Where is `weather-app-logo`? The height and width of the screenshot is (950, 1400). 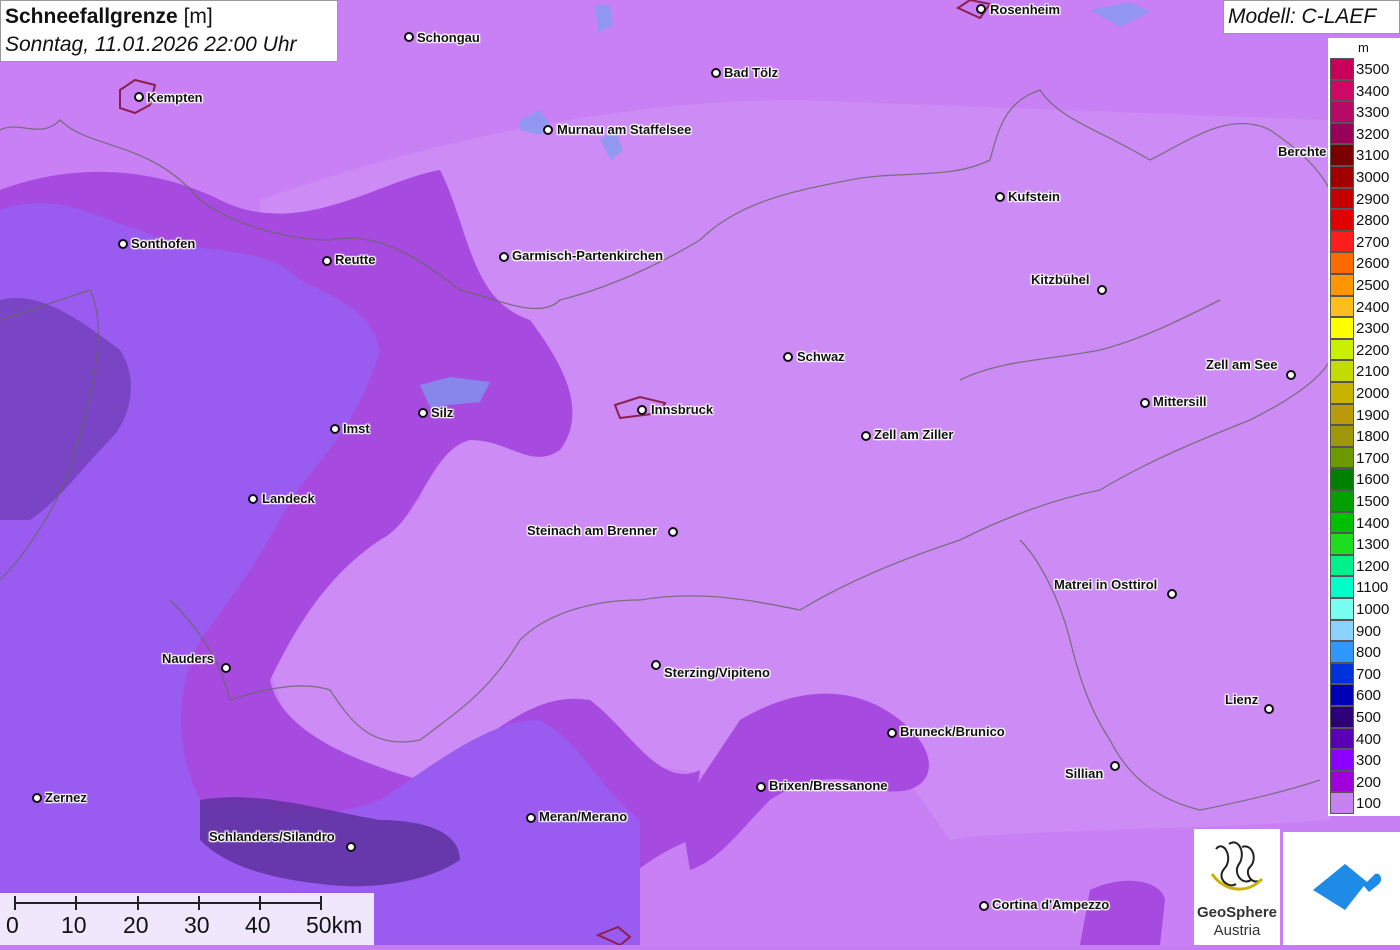
weather-app-logo is located at coordinates (1341, 888).